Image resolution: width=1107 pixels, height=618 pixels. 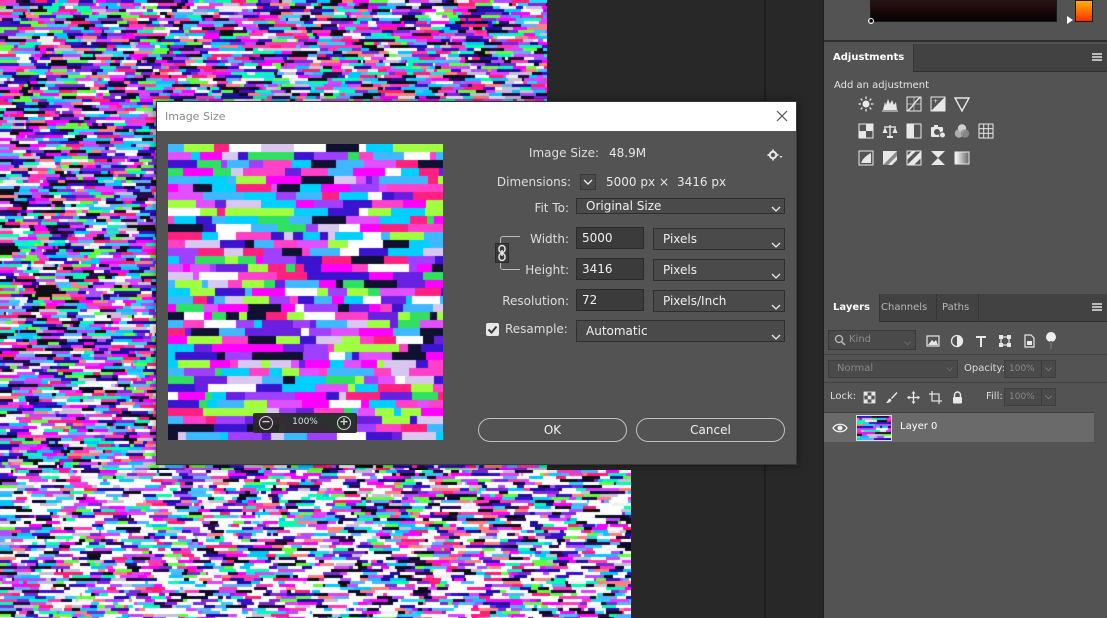 I want to click on resolution-unit-value: Pixels/Inch, so click(x=695, y=301).